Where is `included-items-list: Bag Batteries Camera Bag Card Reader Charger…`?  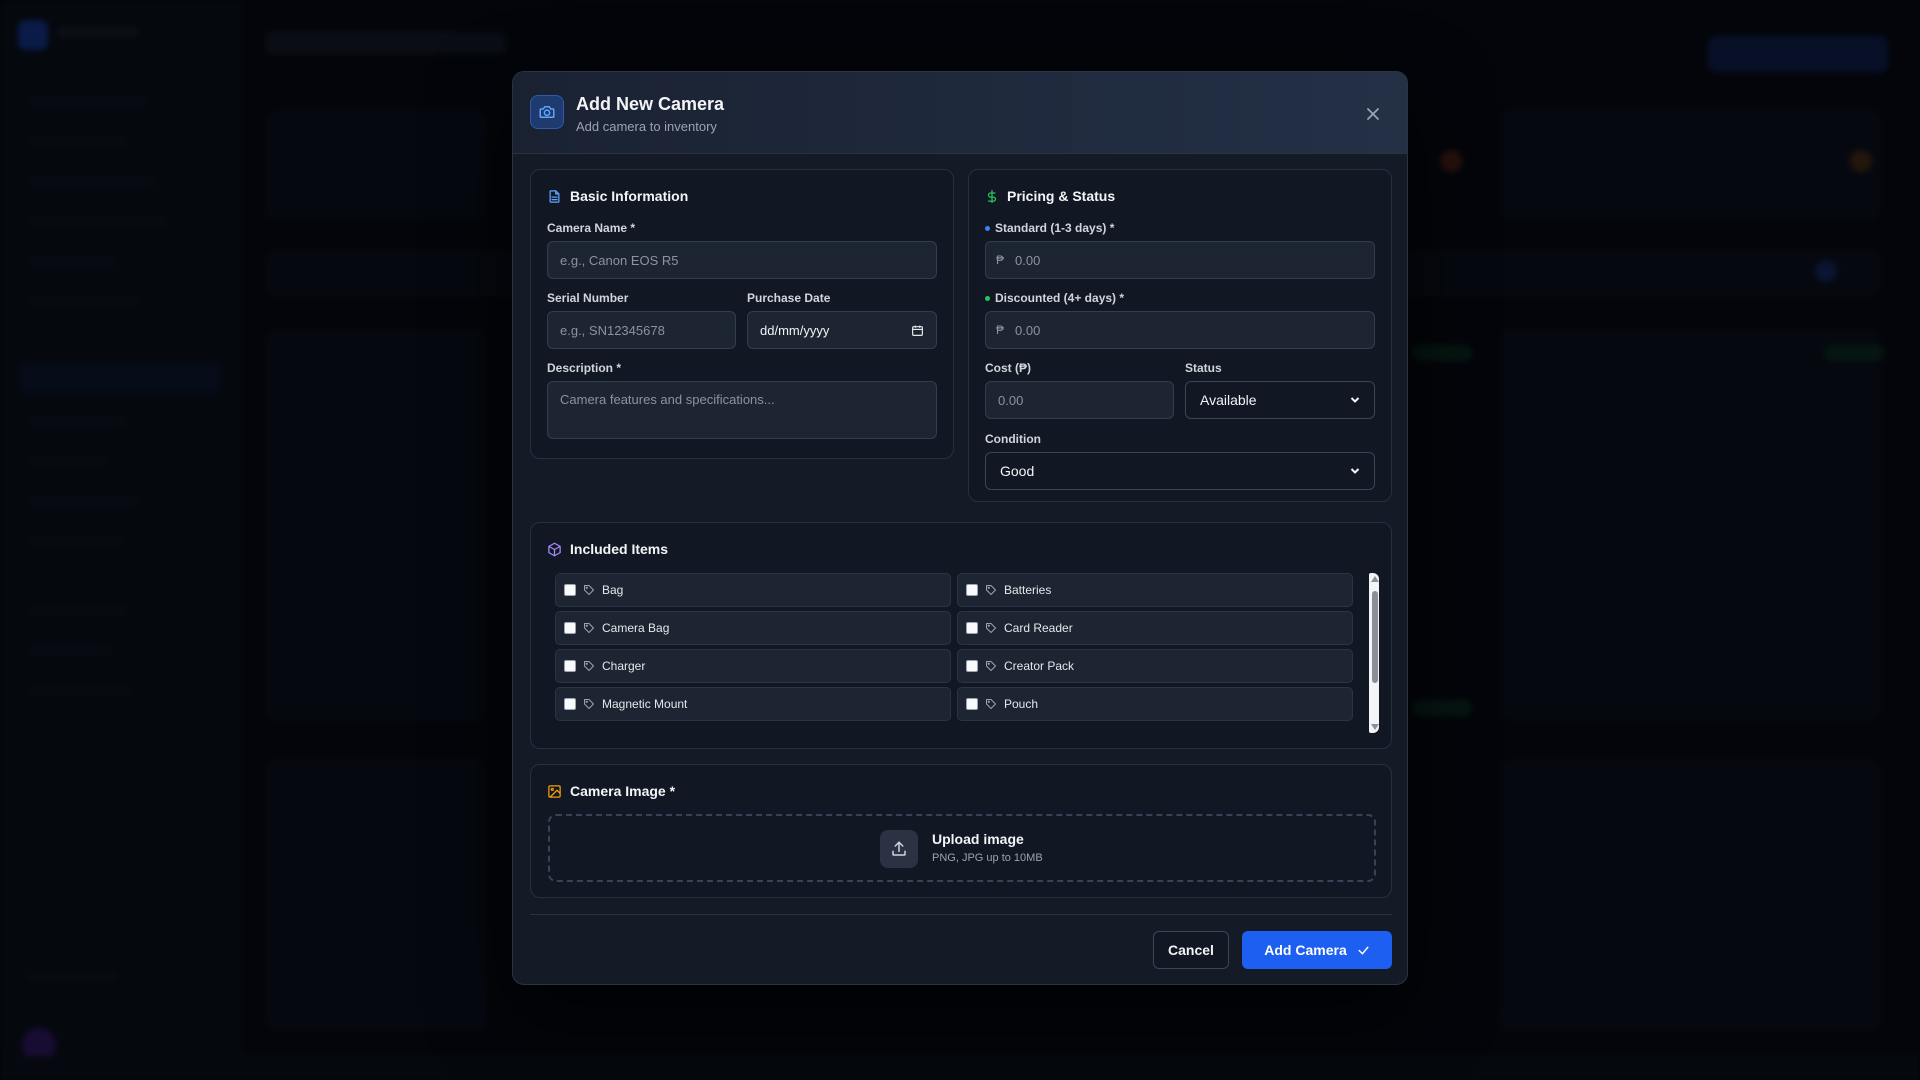
included-items-list: Bag Batteries Camera Bag Card Reader Charger… is located at coordinates (967, 653).